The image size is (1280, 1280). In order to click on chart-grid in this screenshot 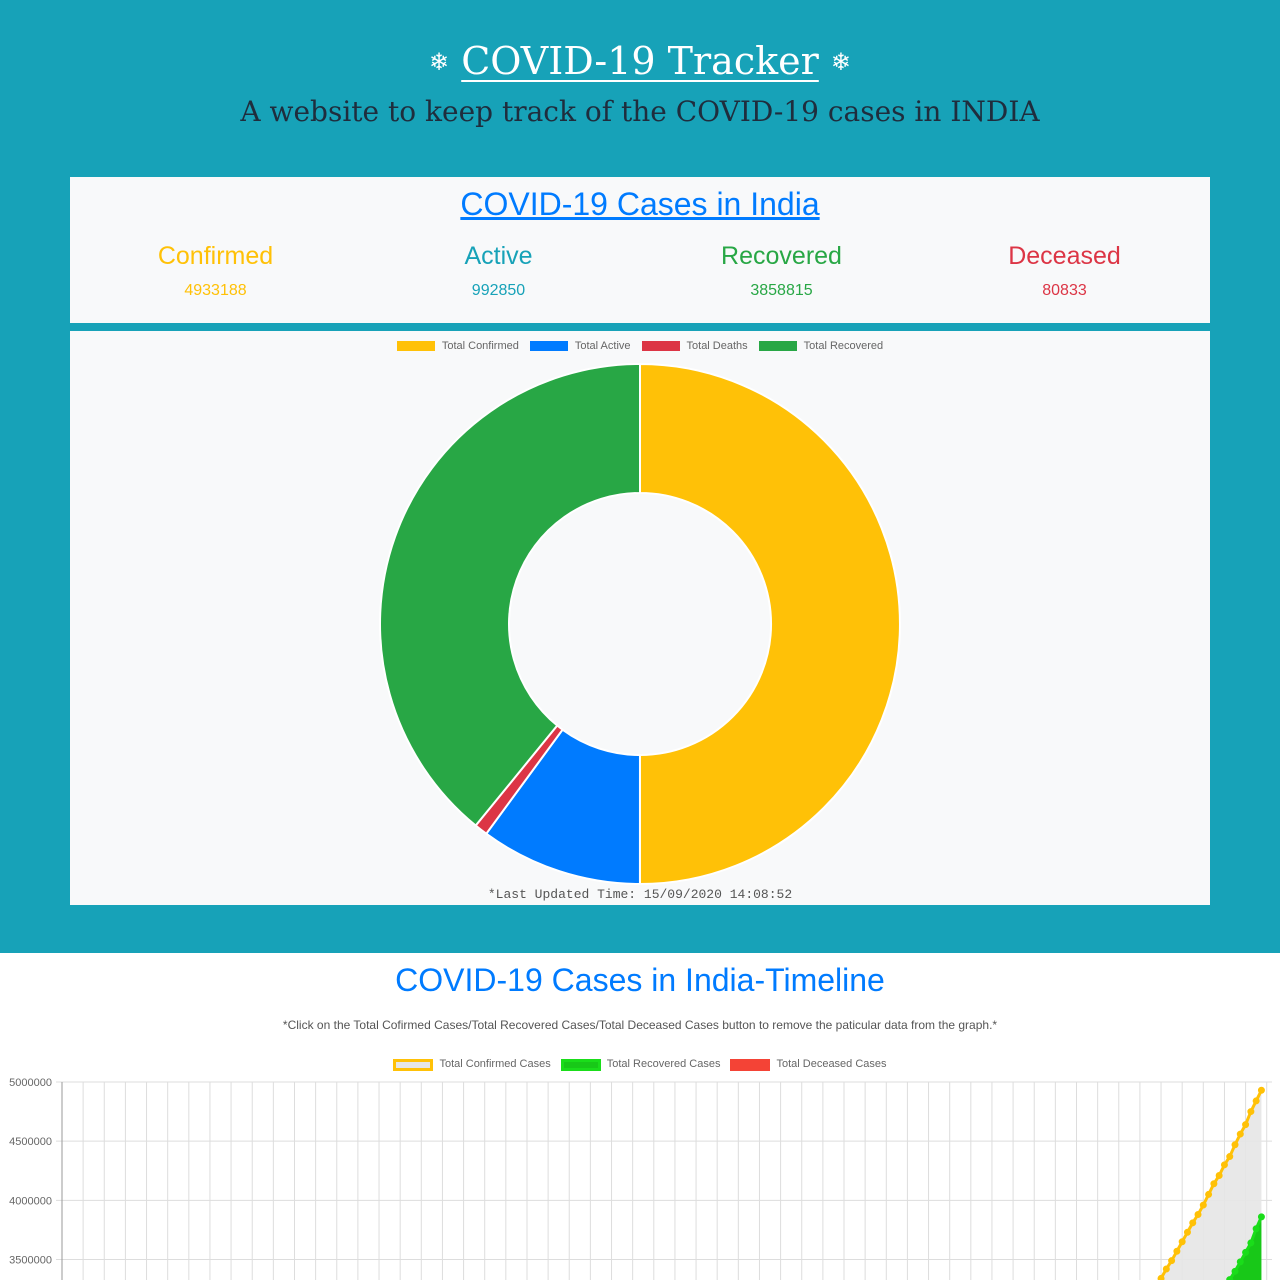, I will do `click(664, 1180)`.